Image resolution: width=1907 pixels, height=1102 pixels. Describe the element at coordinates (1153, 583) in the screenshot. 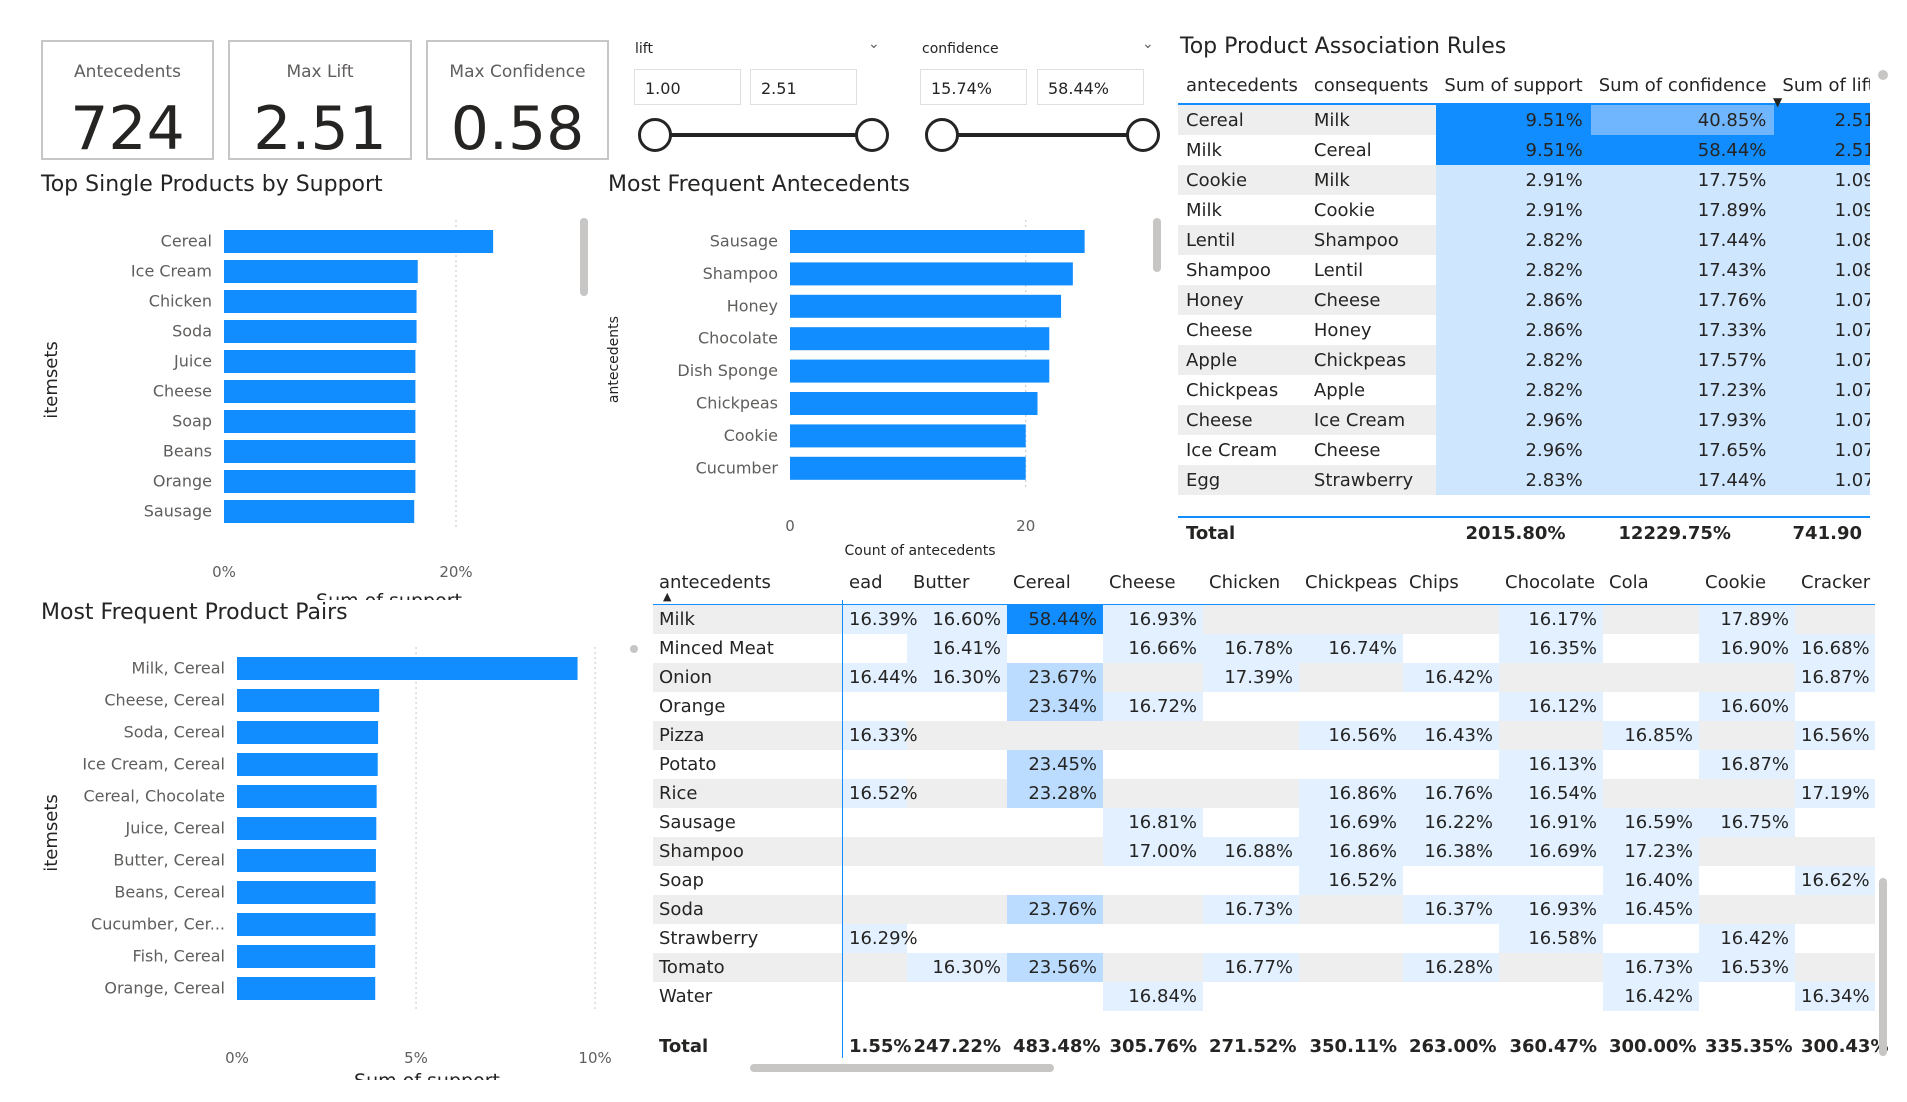

I see `column-header: Cheese` at that location.